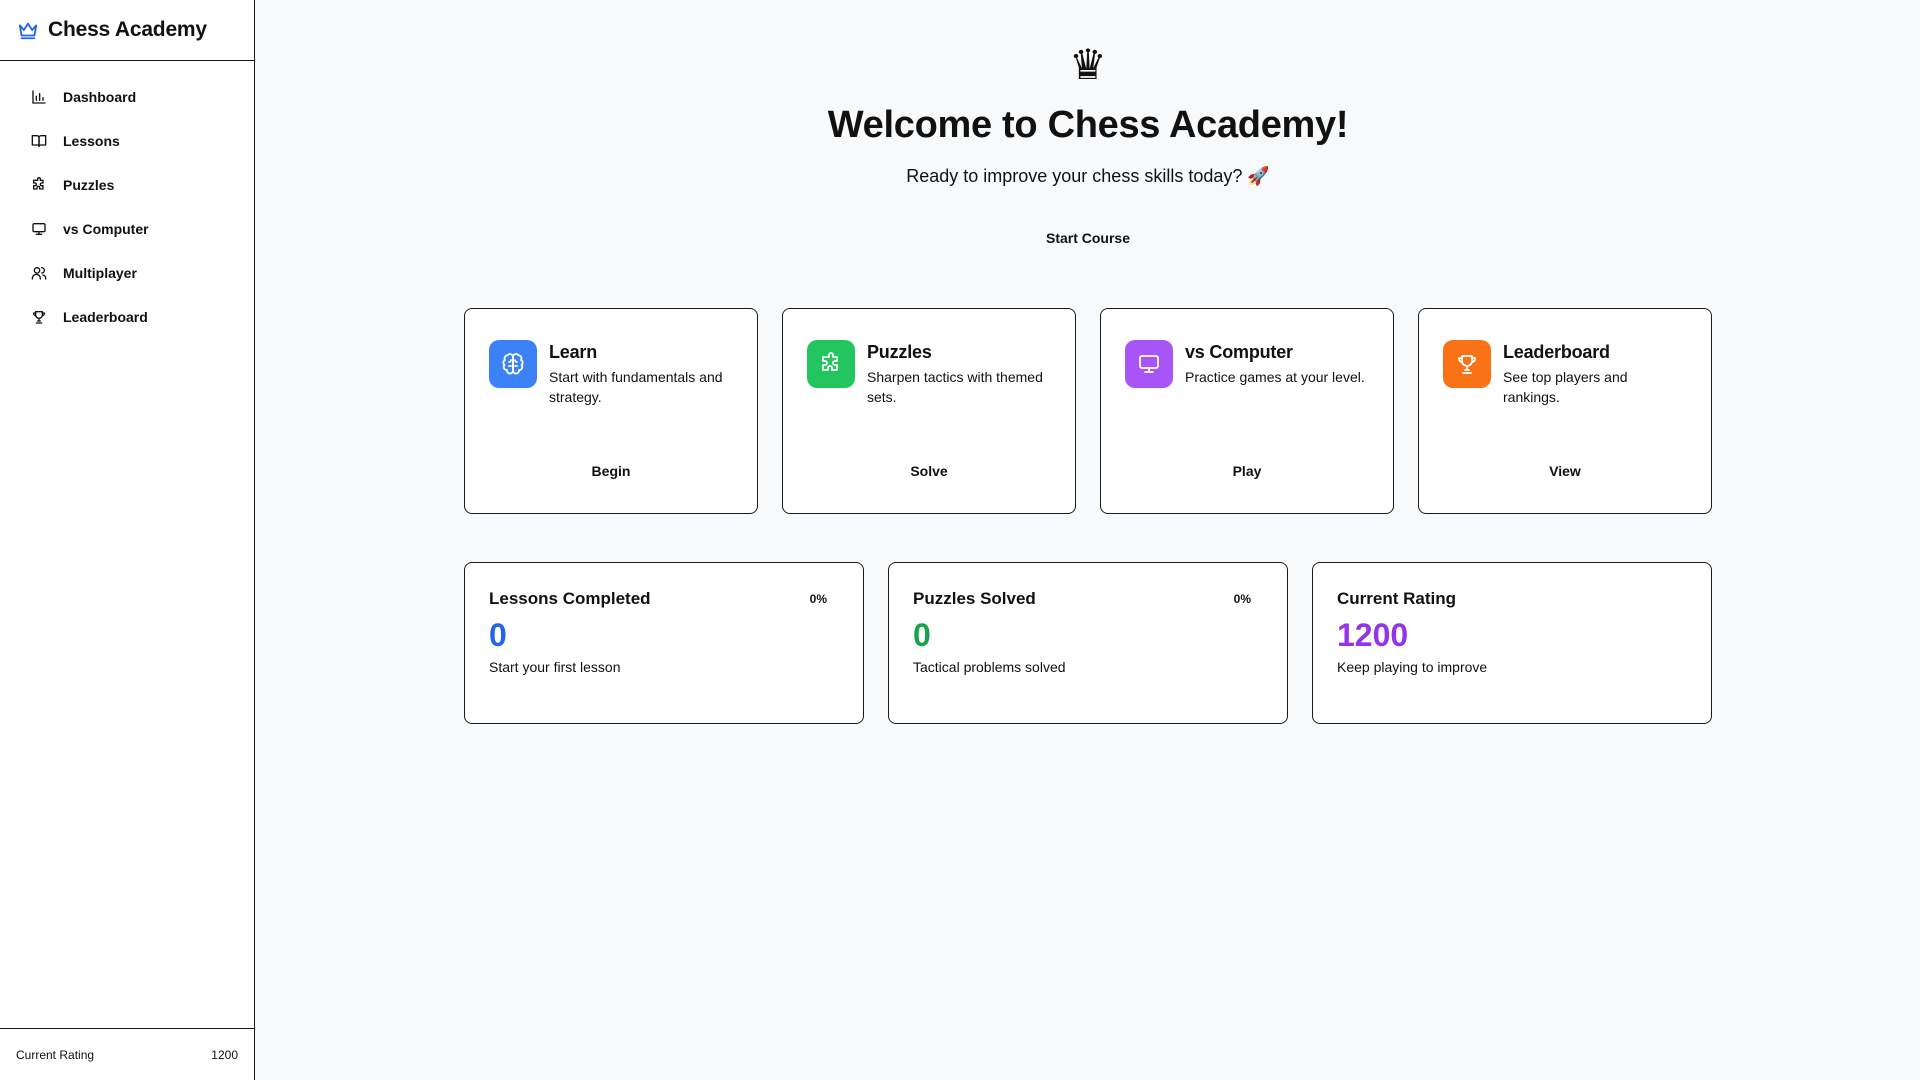 This screenshot has height=1080, width=1920. I want to click on sidebar-item-lessons: Lessons, so click(127, 141).